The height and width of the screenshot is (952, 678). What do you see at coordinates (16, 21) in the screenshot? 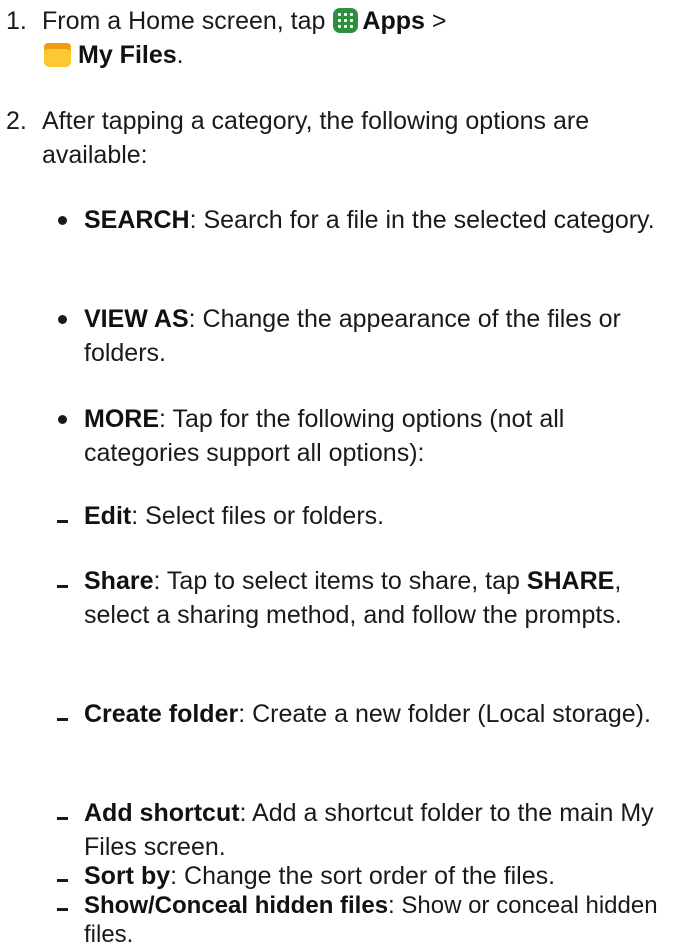
I see `step-number: 1.` at bounding box center [16, 21].